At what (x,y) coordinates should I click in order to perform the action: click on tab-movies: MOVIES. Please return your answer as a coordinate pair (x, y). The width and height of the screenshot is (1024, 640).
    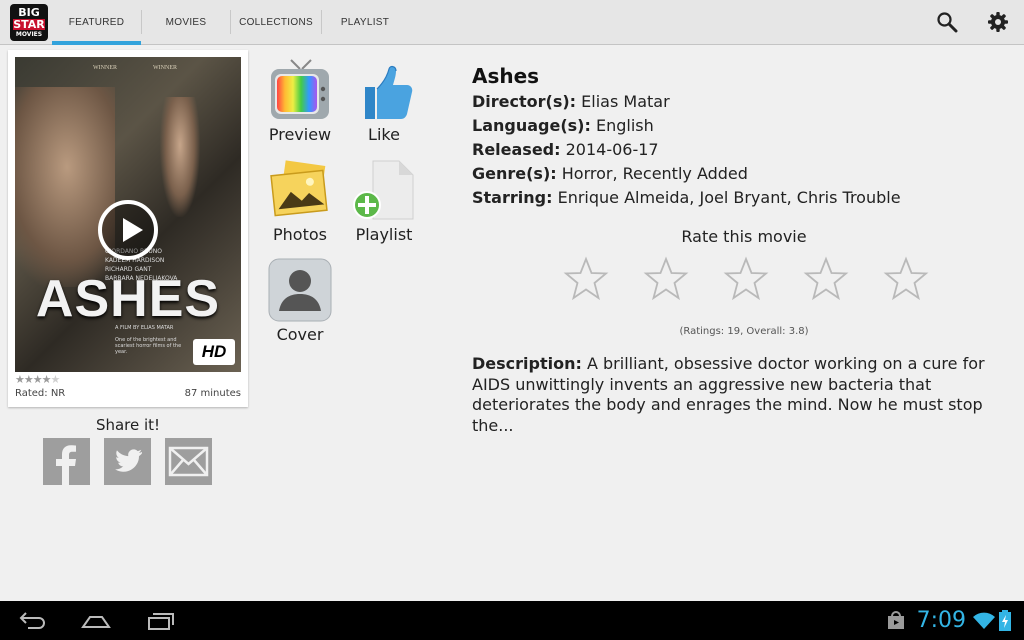
    Looking at the image, I should click on (186, 22).